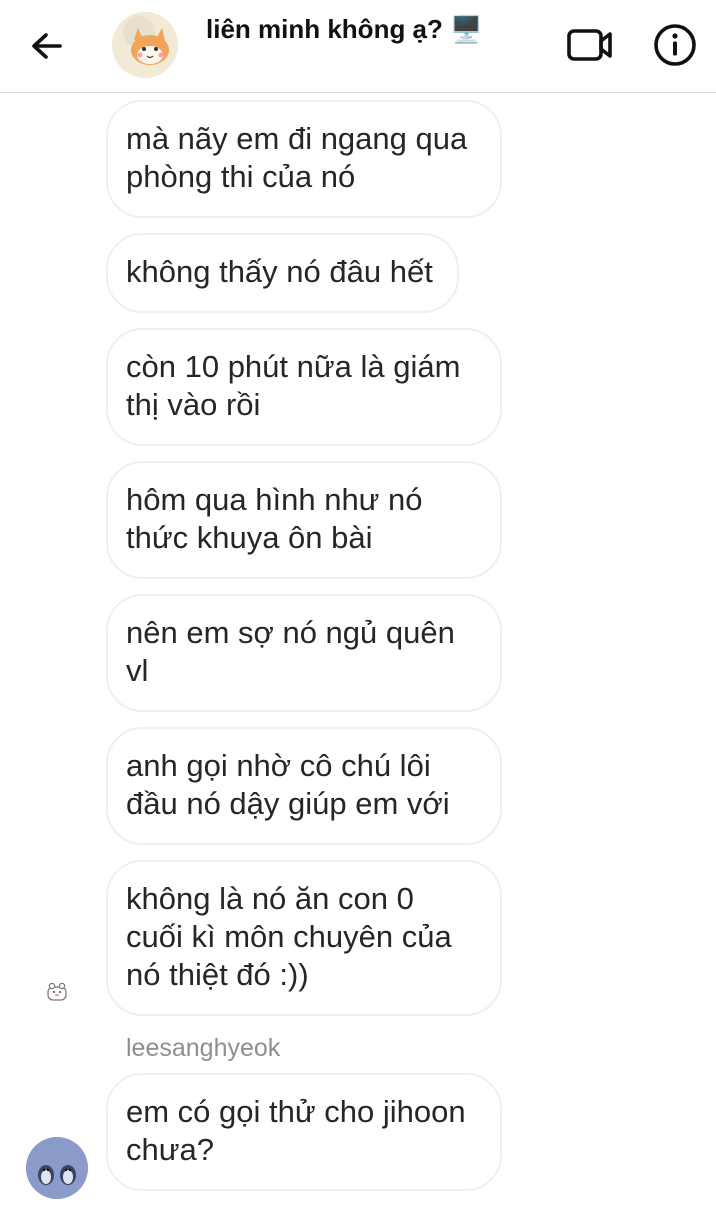  I want to click on message-line: thị vào rồi, so click(193, 404).